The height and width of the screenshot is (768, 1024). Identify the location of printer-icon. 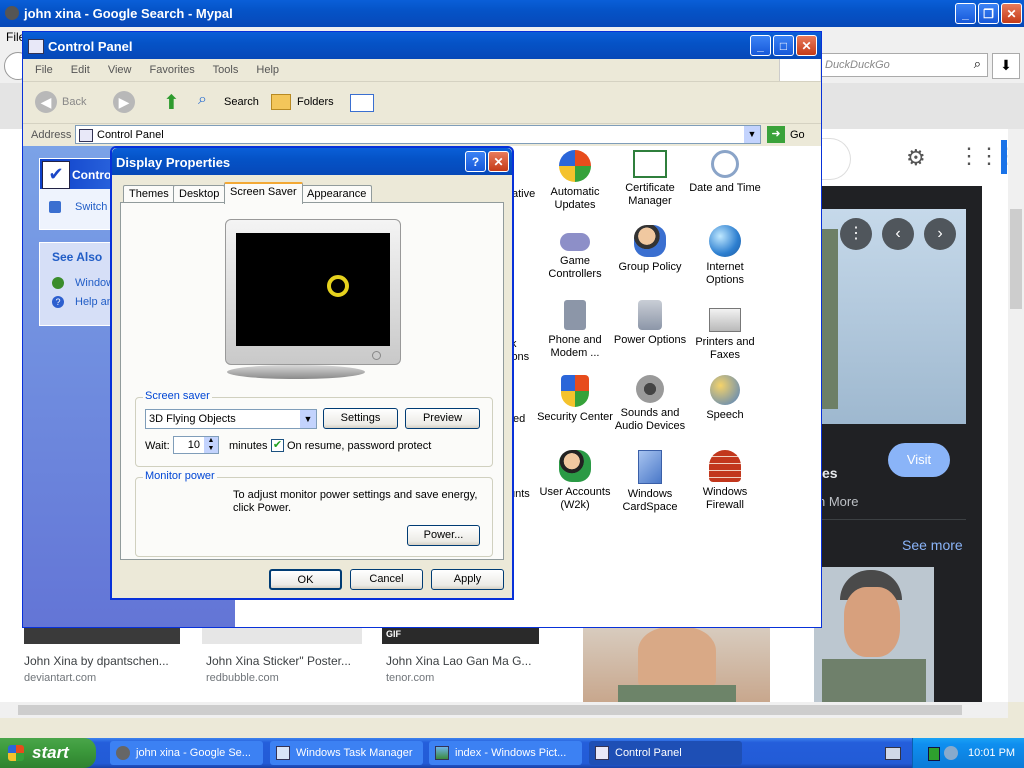
(725, 320).